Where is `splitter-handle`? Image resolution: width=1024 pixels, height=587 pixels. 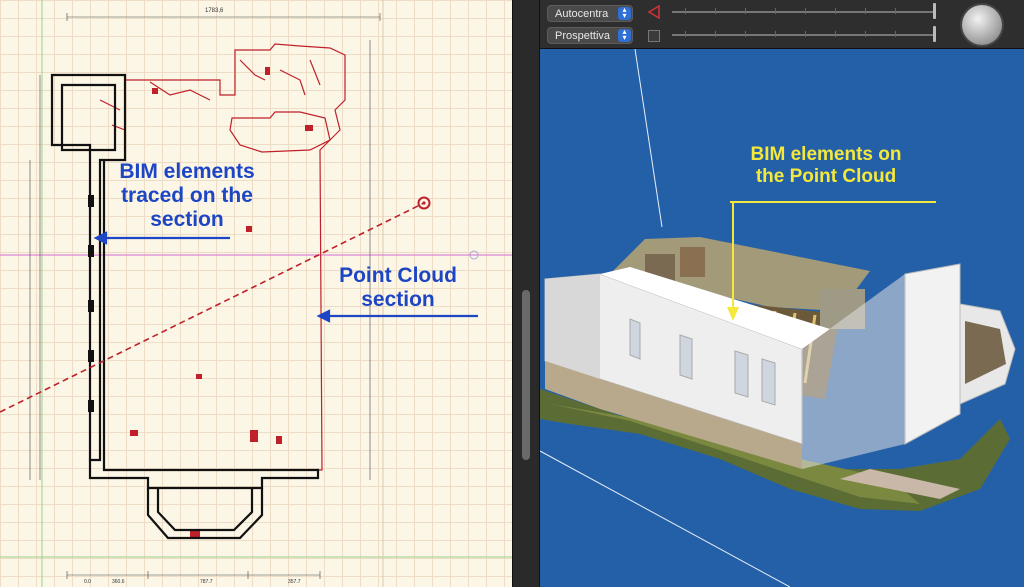
splitter-handle is located at coordinates (526, 375).